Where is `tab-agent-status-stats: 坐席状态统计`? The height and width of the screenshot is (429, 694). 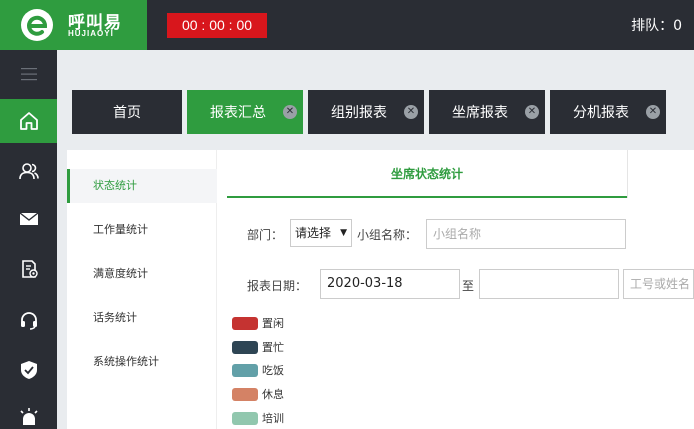
tab-agent-status-stats: 坐席状态统计 is located at coordinates (427, 174).